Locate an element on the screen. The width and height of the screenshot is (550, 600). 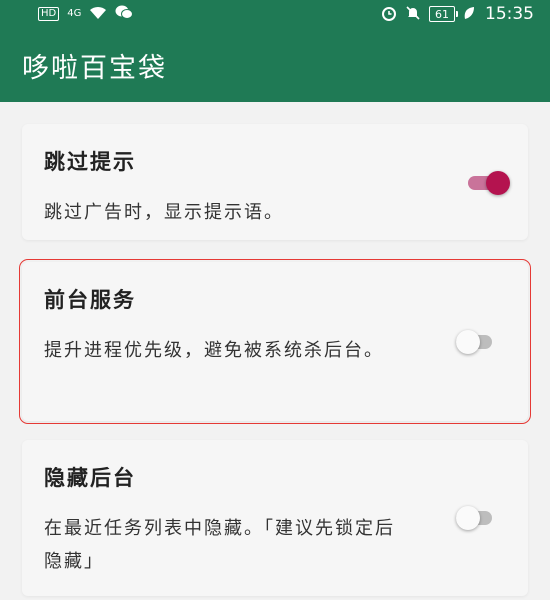
setting-title: 跳过提示 is located at coordinates (90, 162).